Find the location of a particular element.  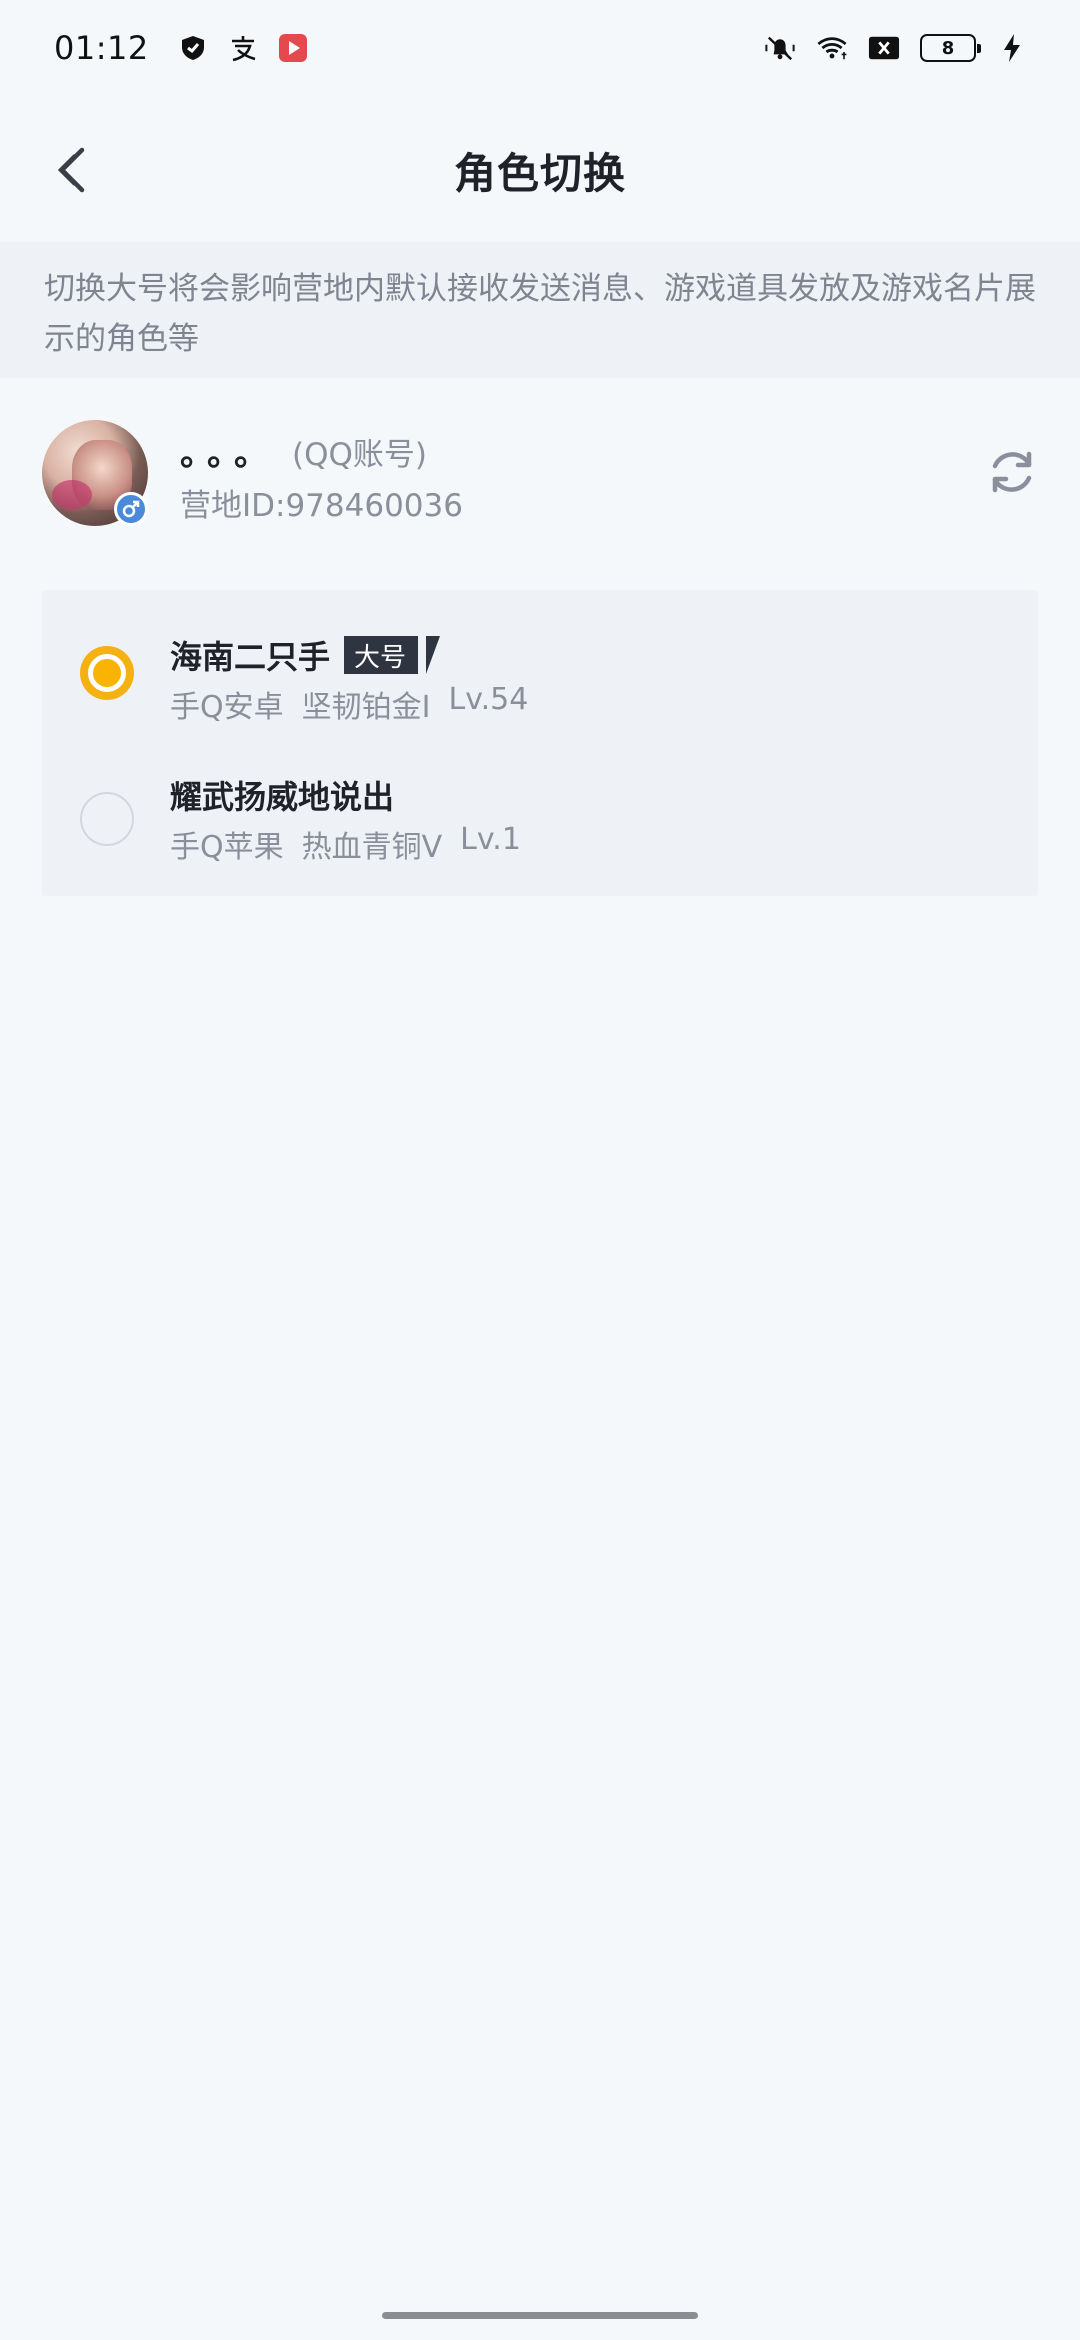

account-name-line: 。。。 (QQ账号) is located at coordinates (303, 450).